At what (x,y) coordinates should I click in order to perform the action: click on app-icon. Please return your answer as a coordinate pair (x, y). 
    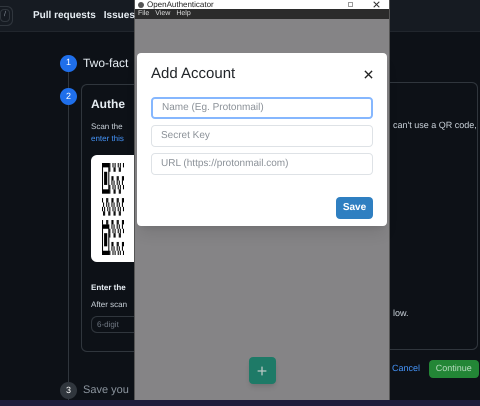
    Looking at the image, I should click on (141, 5).